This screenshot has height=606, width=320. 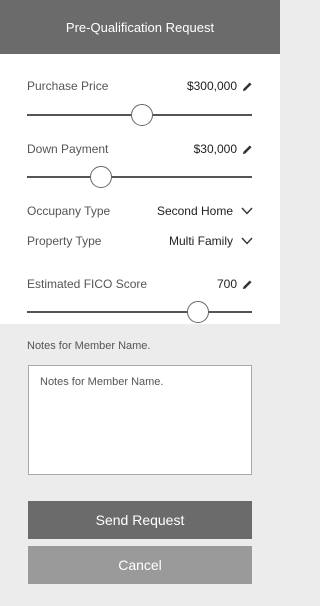 I want to click on fico-score-label: Estimated FICO Score, so click(x=87, y=284).